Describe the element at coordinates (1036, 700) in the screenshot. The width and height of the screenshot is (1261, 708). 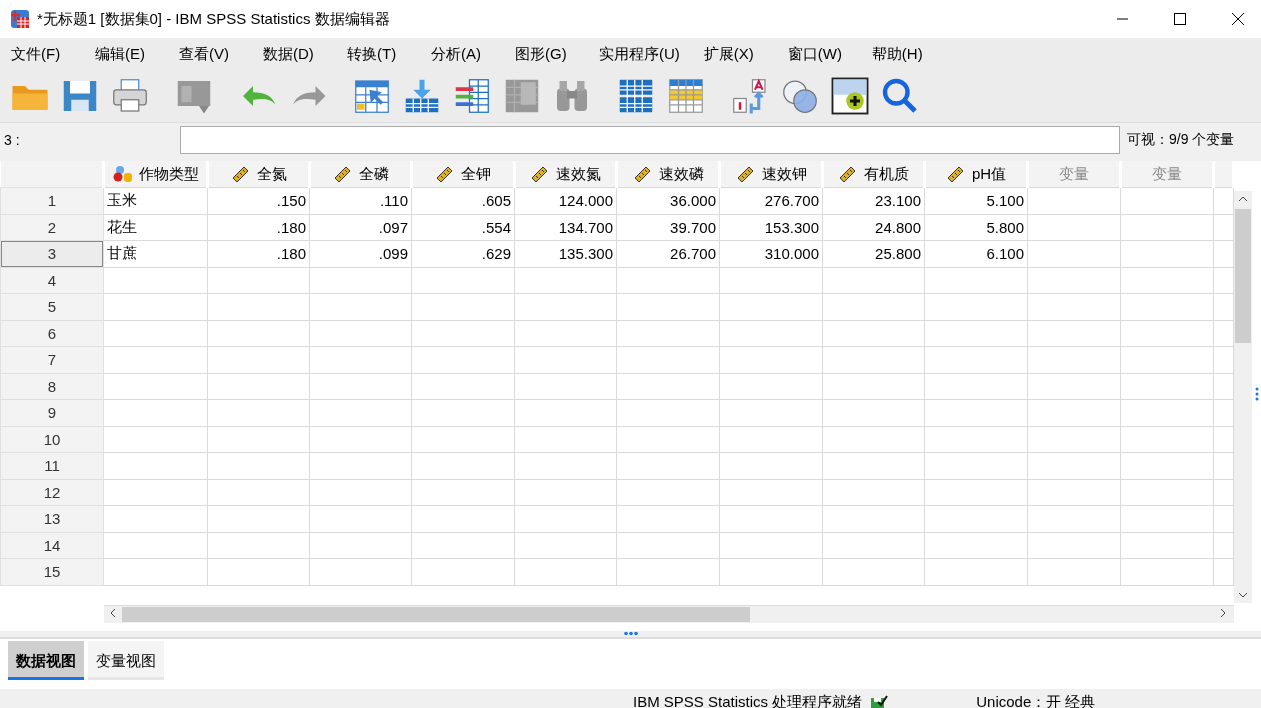
I see `unicode-status: Unicode：开 经典` at that location.